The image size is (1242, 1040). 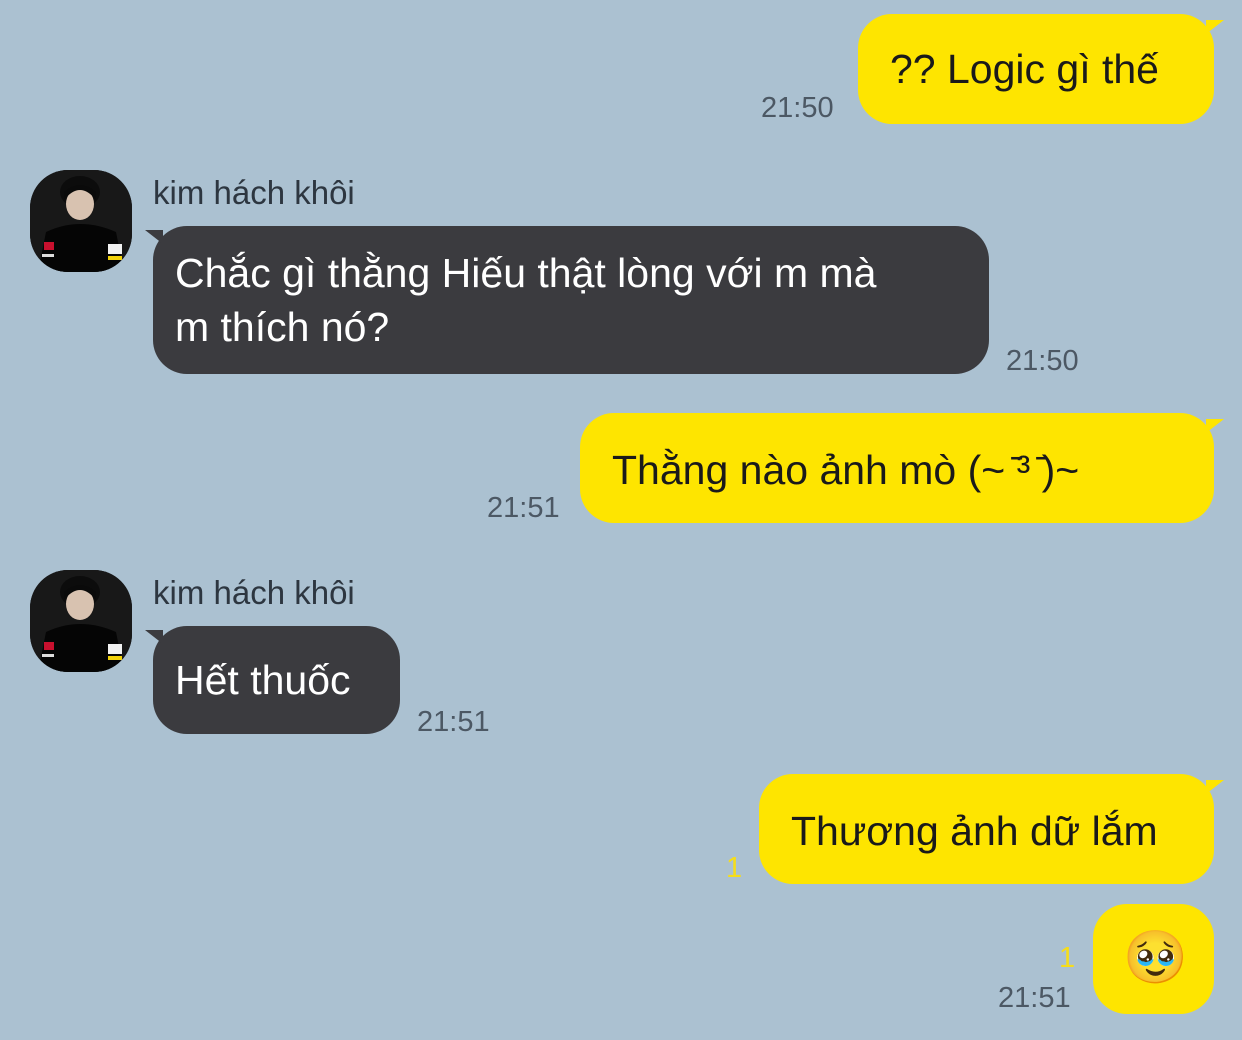 I want to click on message-text-line: m thích nó?, so click(x=282, y=327).